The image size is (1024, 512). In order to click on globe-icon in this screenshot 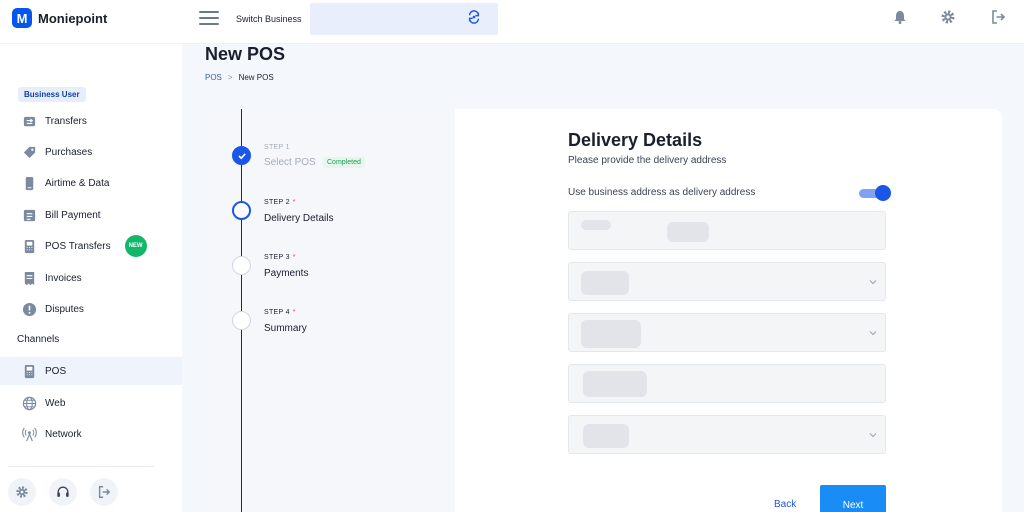, I will do `click(29, 403)`.